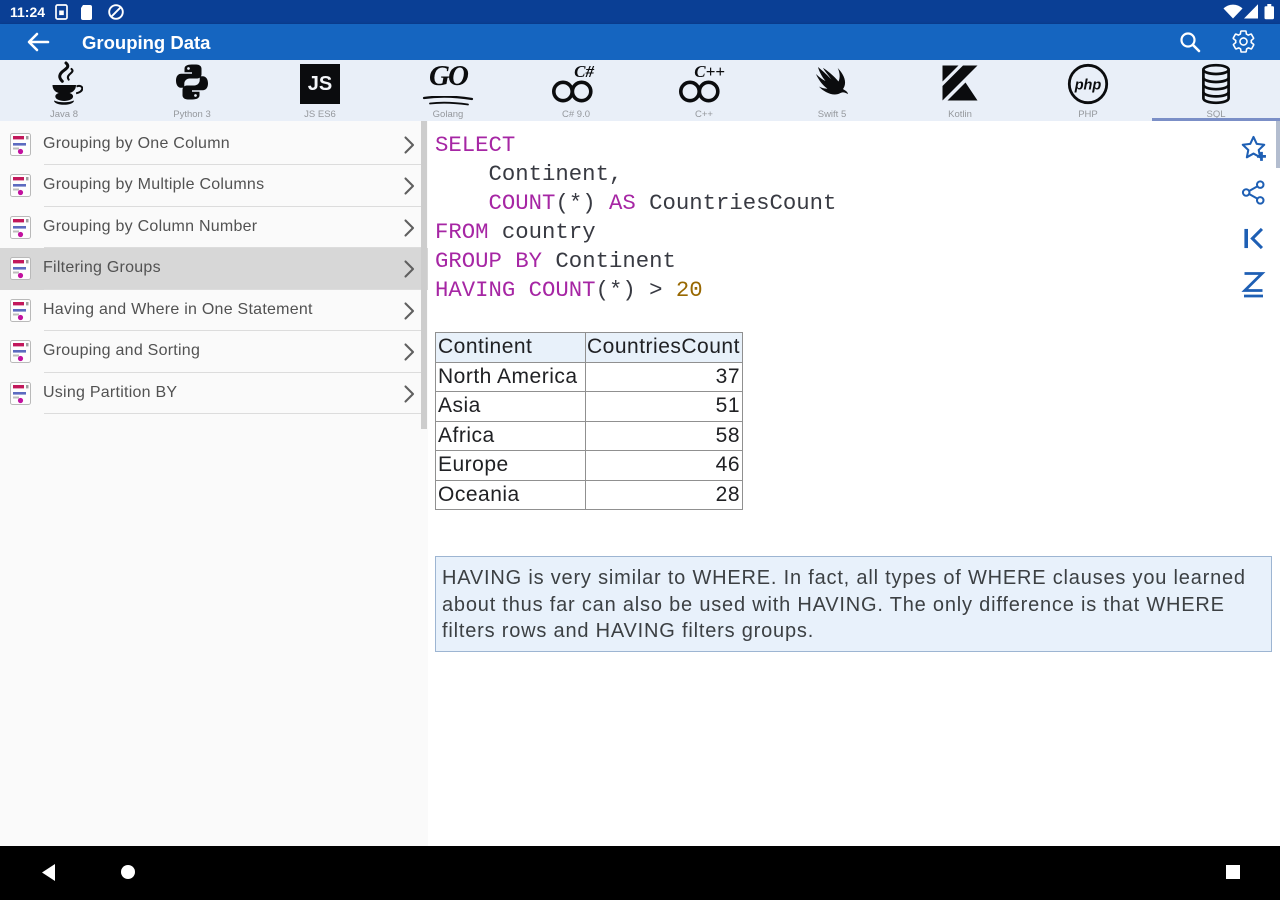 The image size is (1280, 900). What do you see at coordinates (709, 71) in the screenshot?
I see `svg-text: C++` at bounding box center [709, 71].